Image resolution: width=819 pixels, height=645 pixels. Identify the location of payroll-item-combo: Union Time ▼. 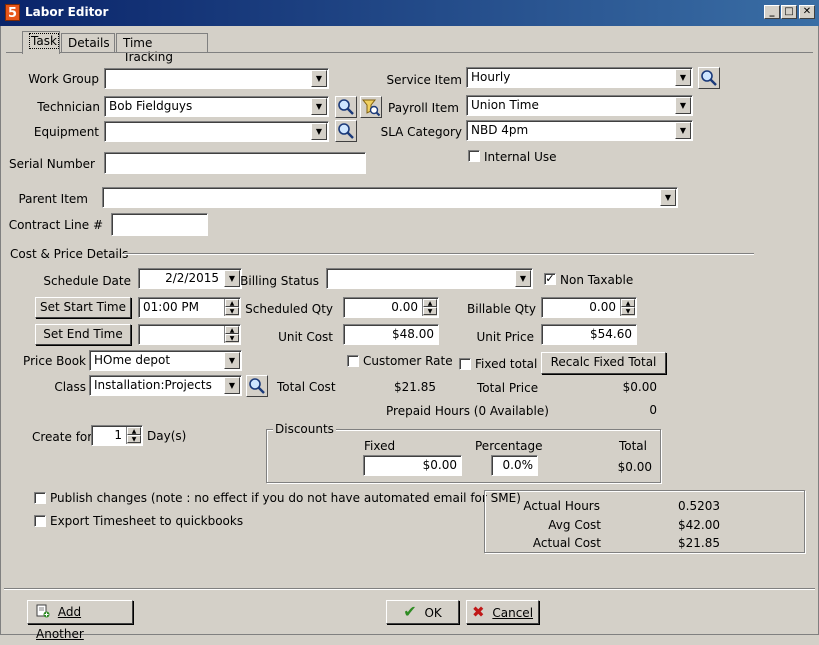
(579, 105).